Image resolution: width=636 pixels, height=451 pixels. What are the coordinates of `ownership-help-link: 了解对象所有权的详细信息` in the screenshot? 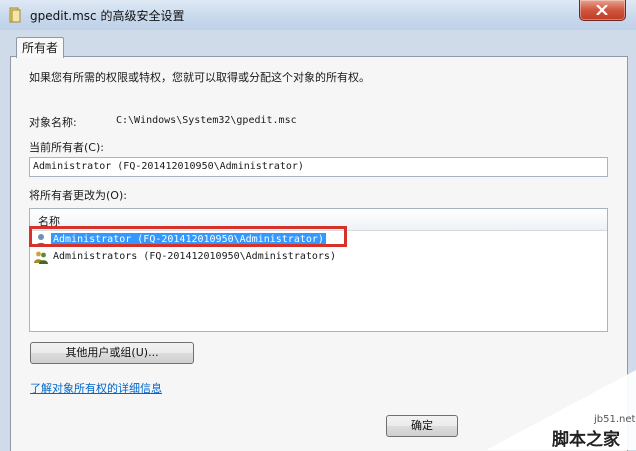 It's located at (96, 388).